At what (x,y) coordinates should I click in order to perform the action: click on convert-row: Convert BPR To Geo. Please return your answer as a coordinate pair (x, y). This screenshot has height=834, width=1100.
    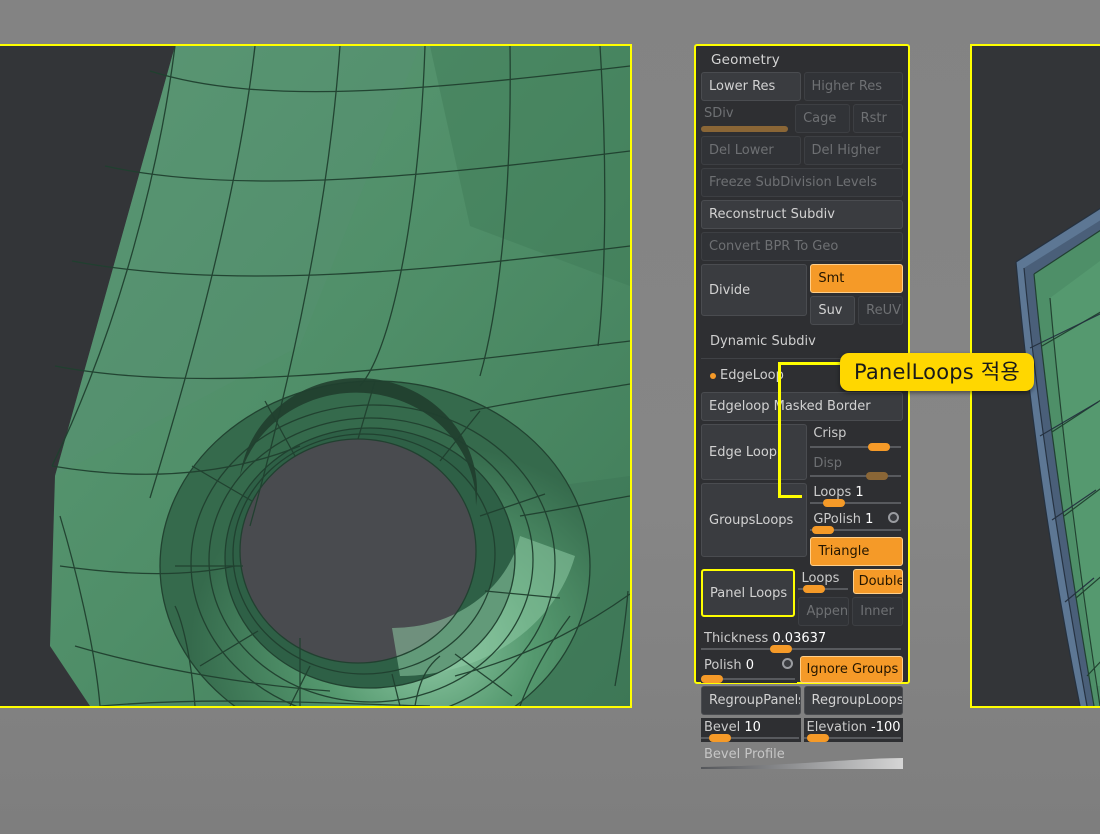
    Looking at the image, I should click on (802, 246).